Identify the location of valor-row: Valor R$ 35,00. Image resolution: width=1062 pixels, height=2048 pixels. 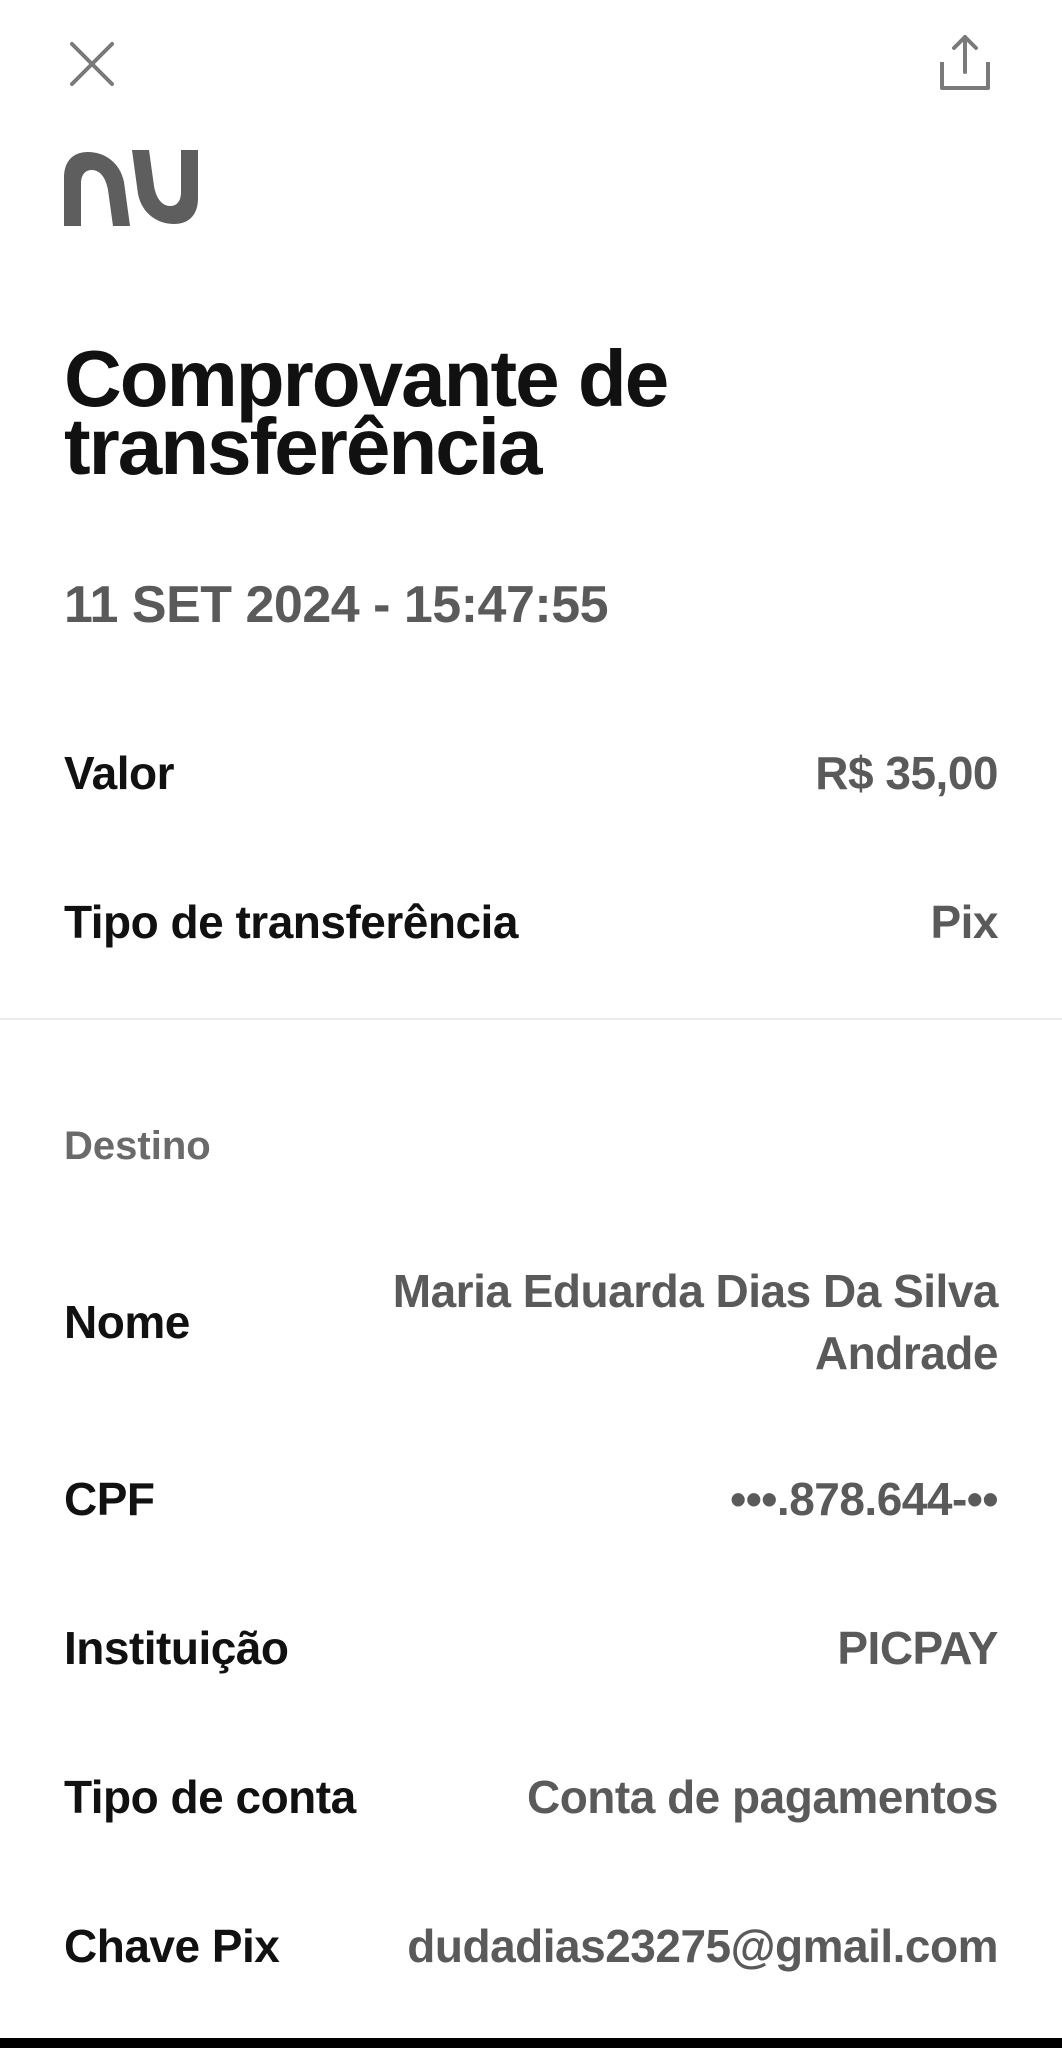
(531, 773).